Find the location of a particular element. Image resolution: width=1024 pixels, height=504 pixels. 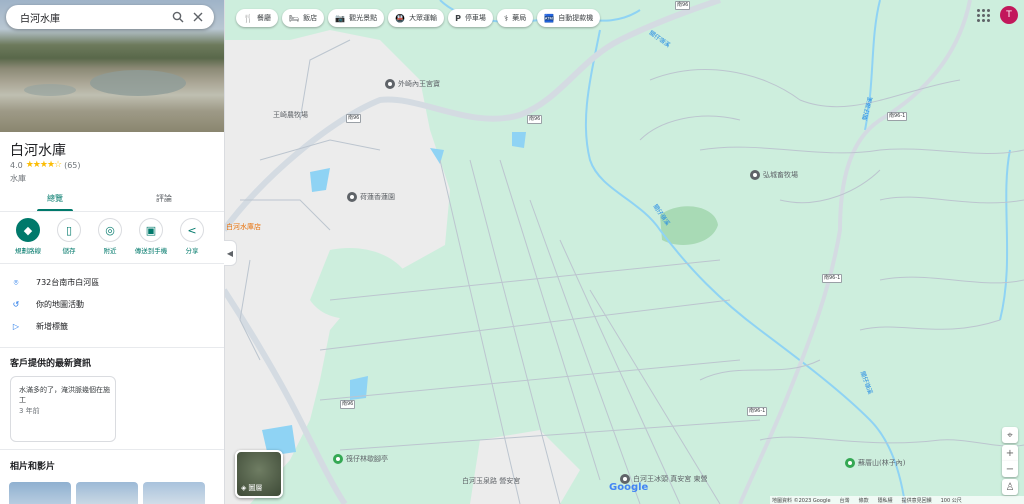

photos-heading: 相片和影片 is located at coordinates (33, 467).